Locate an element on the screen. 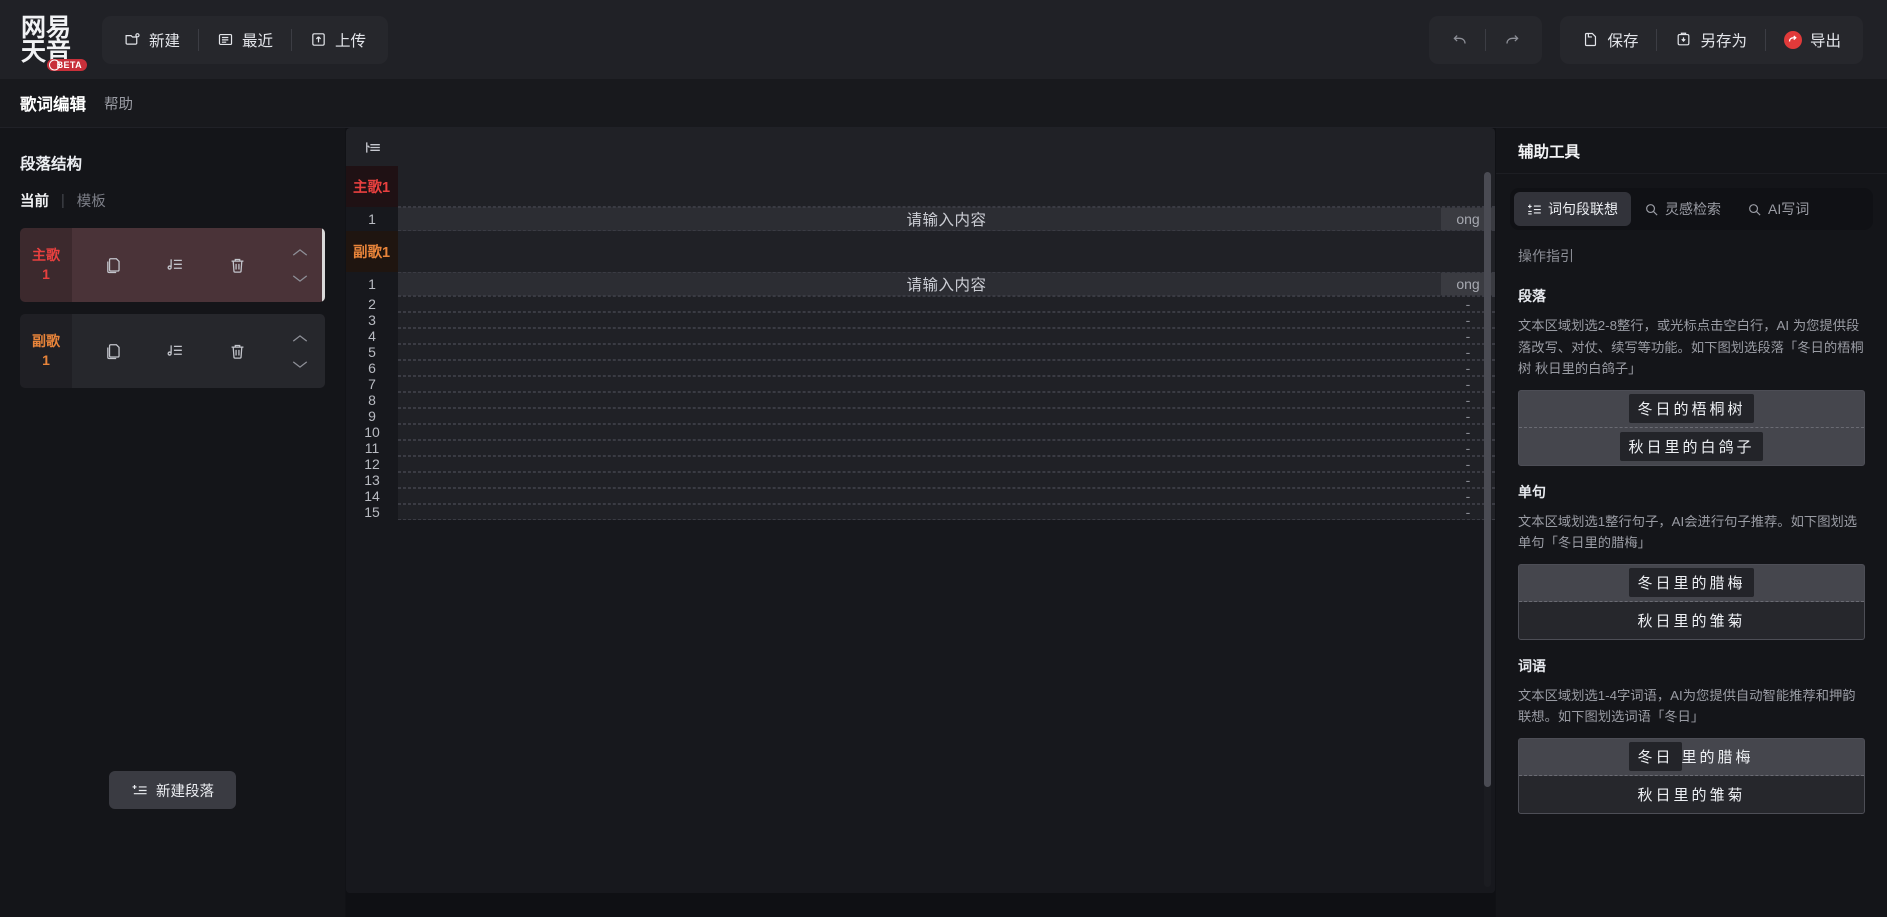 This screenshot has width=1887, height=917. new-section-button: 新建段落 is located at coordinates (172, 790).